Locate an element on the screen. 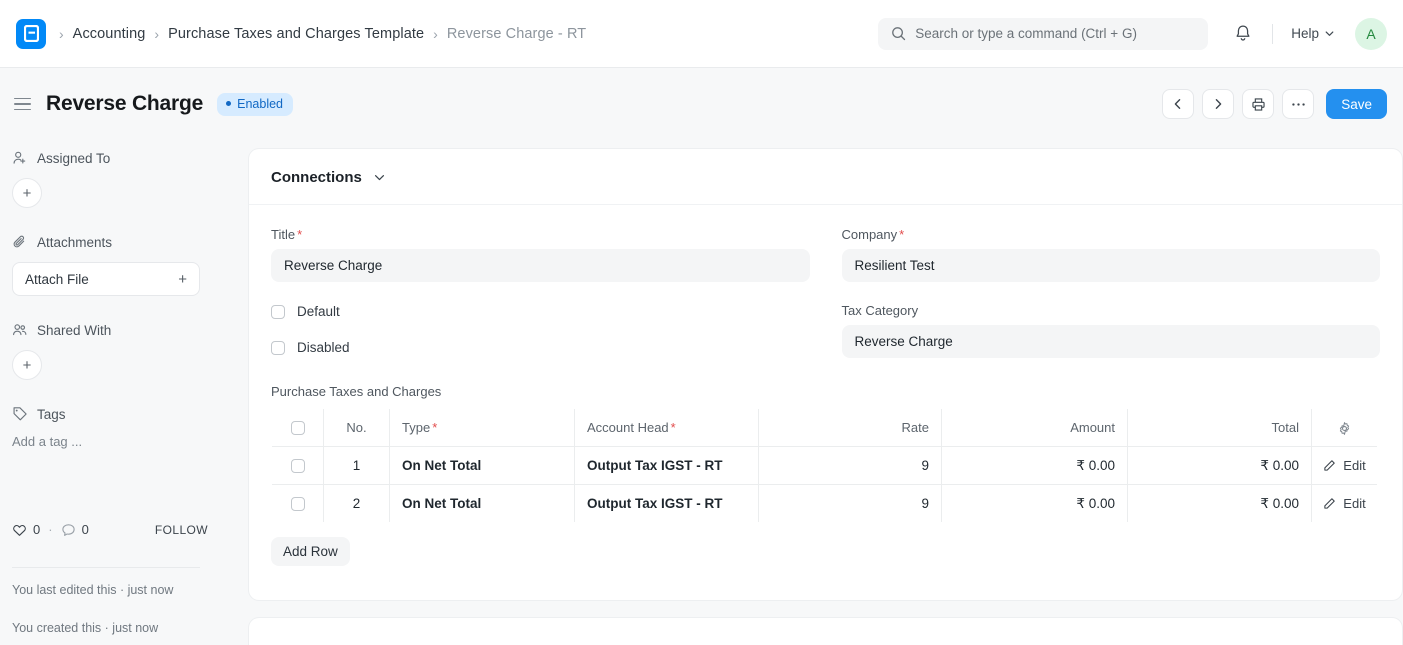  tag-icon is located at coordinates (20, 414).